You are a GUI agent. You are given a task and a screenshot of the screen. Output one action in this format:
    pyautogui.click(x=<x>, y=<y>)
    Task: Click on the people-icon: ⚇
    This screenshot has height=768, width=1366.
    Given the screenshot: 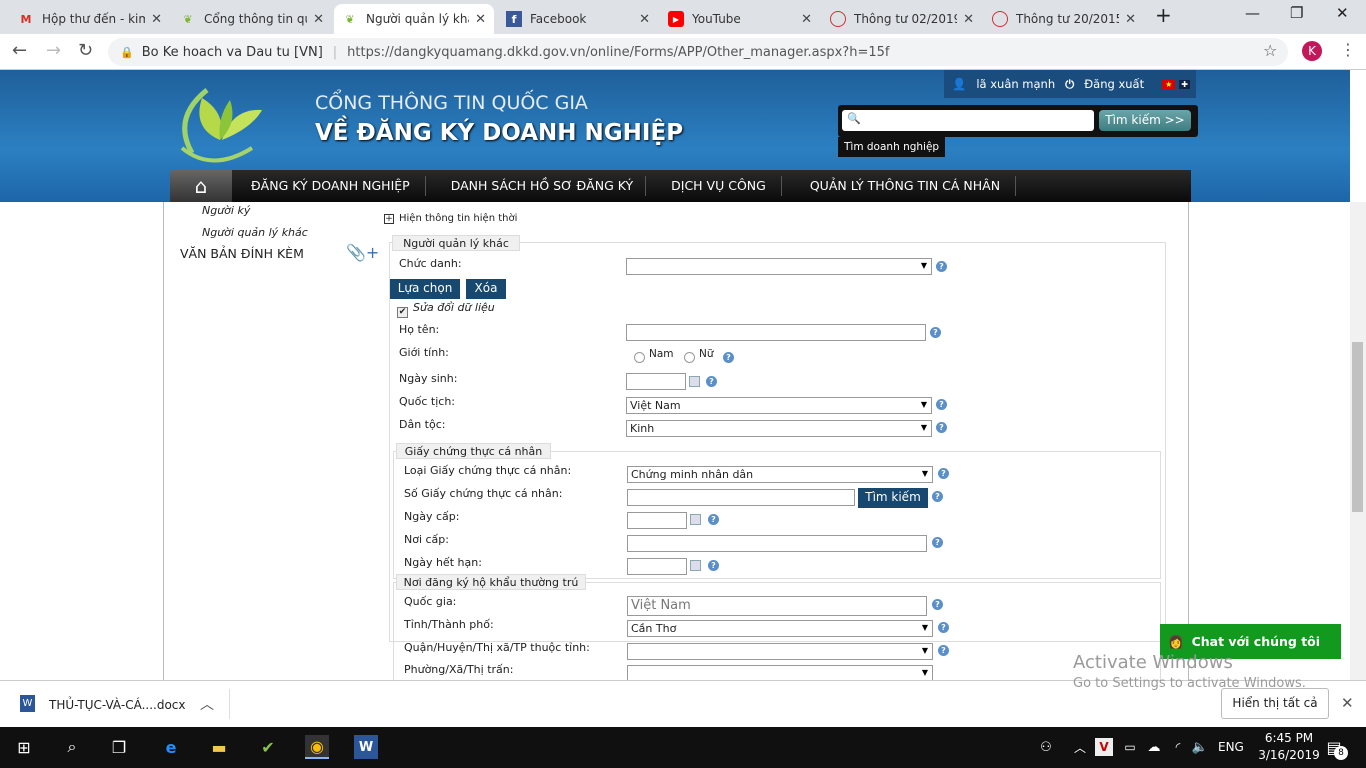 What is the action you would take?
    pyautogui.click(x=1046, y=747)
    